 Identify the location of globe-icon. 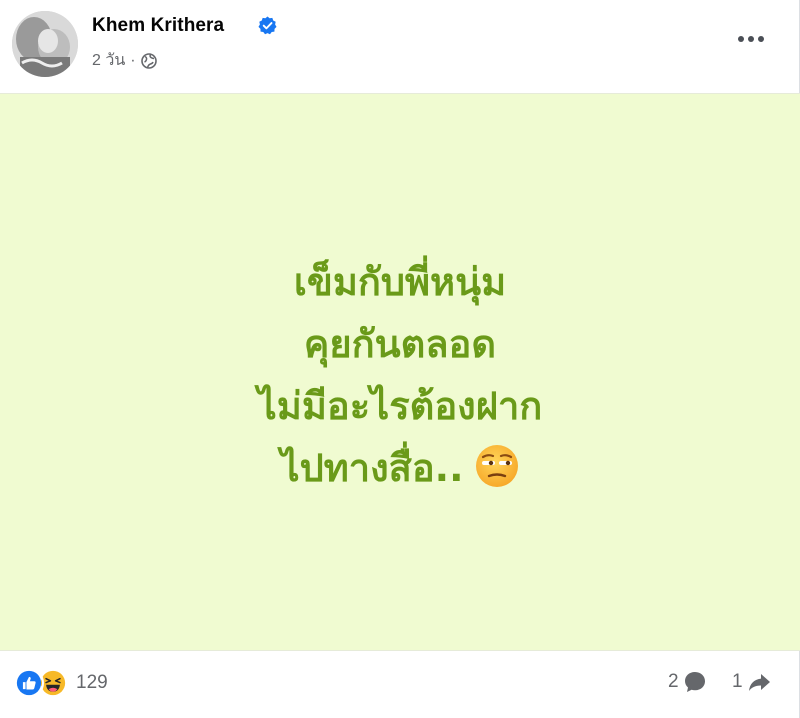
(148, 60).